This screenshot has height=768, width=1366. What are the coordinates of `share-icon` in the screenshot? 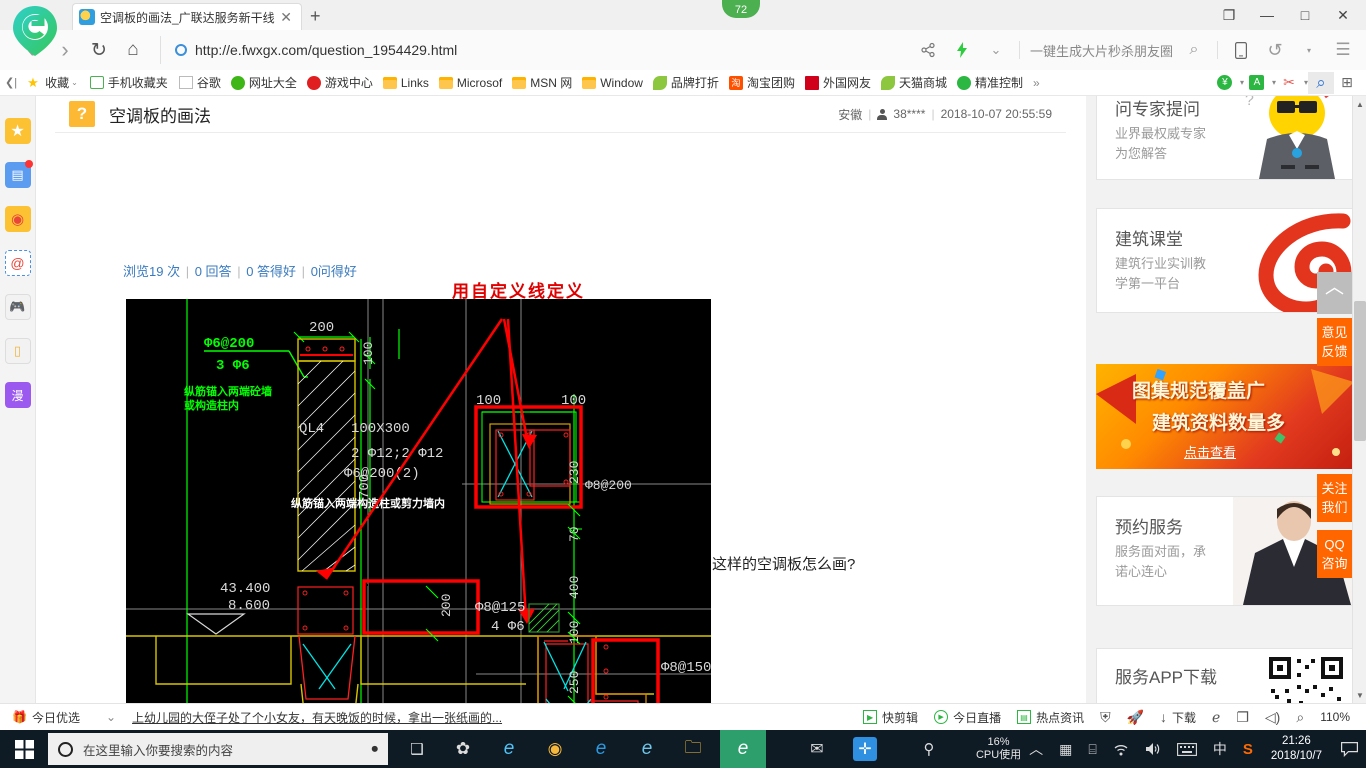 It's located at (928, 50).